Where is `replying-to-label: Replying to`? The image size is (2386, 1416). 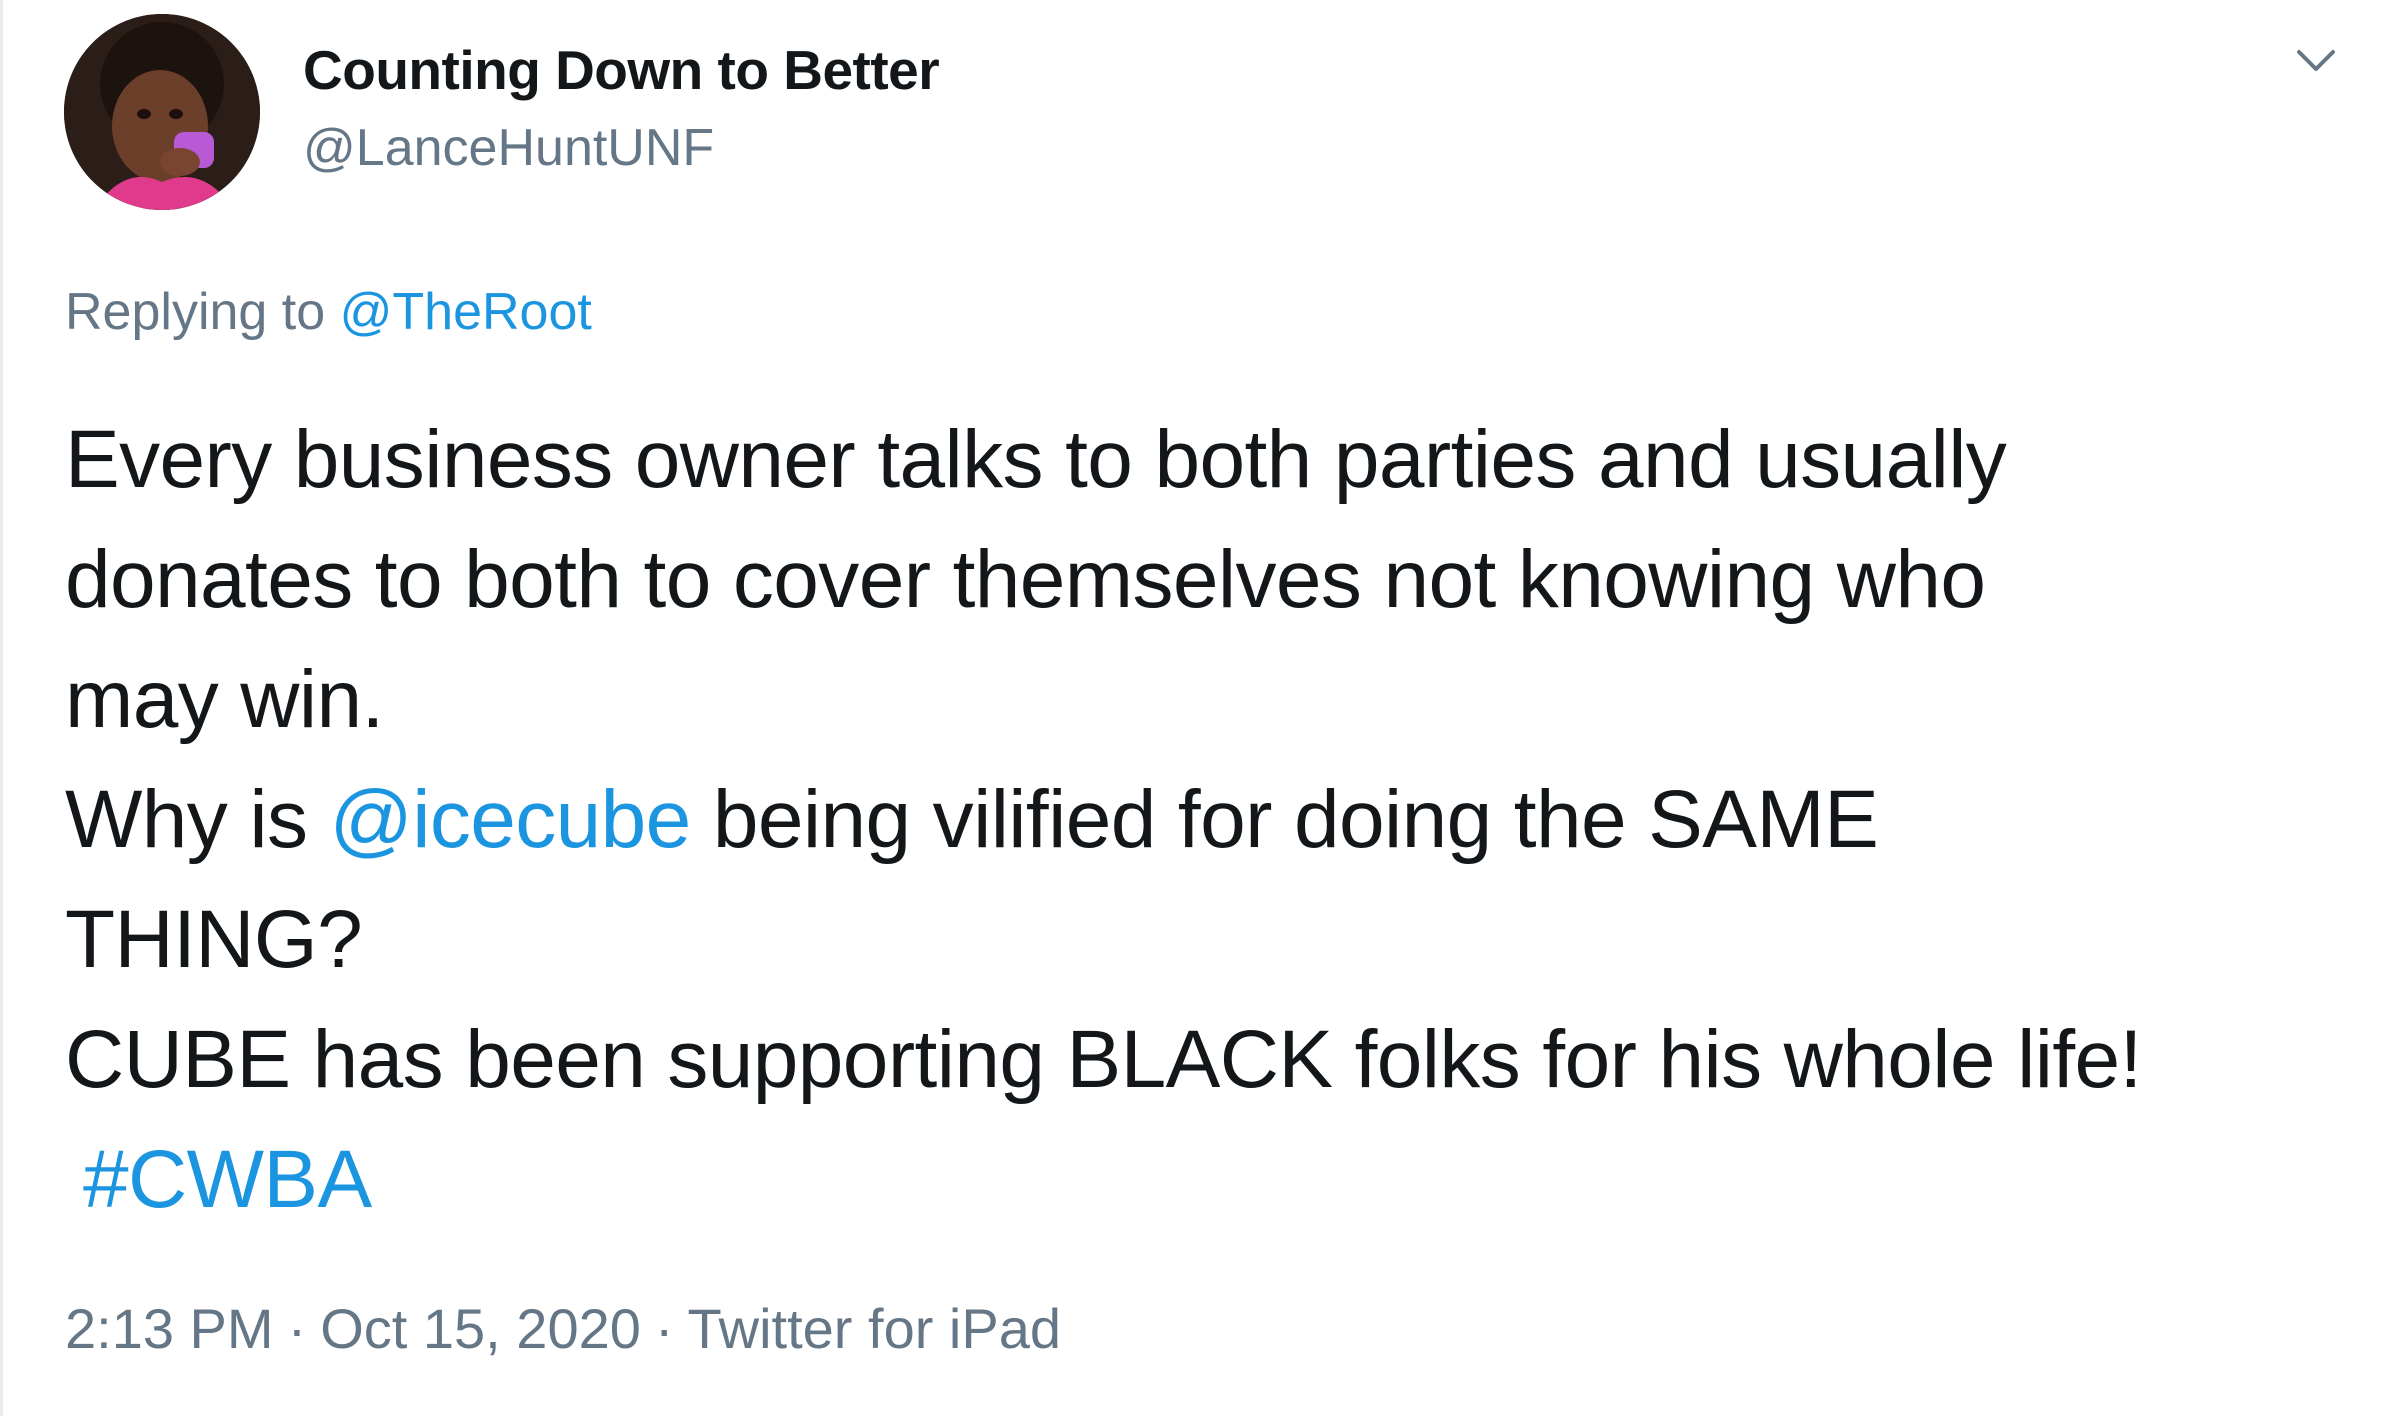 replying-to-label: Replying to is located at coordinates (202, 312).